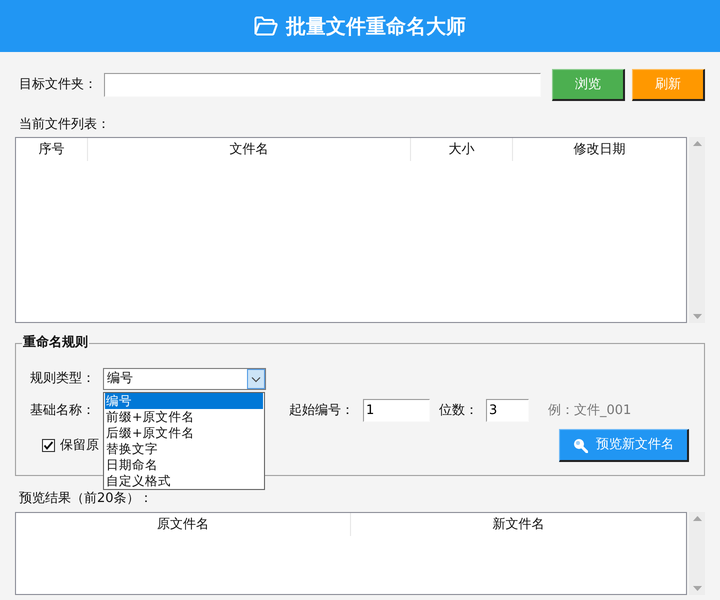 Image resolution: width=720 pixels, height=600 pixels. I want to click on digits-field: 3, so click(507, 410).